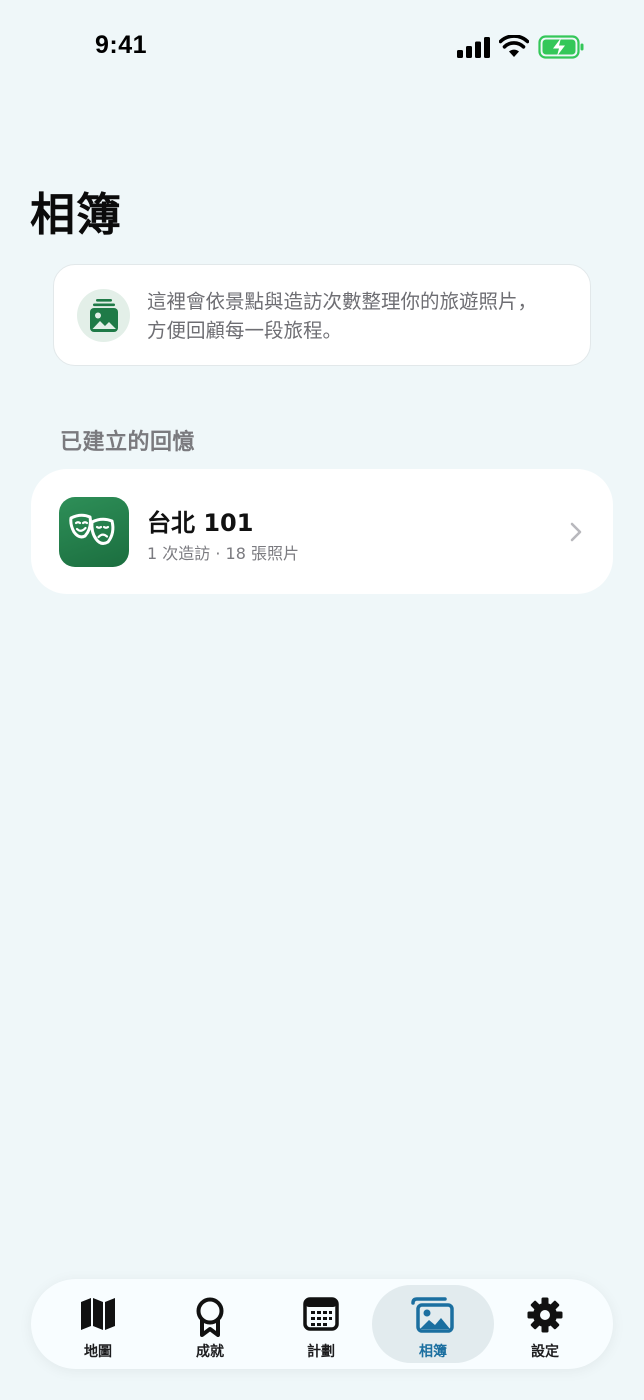 This screenshot has height=1400, width=644. I want to click on calendar-icon, so click(321, 1314).